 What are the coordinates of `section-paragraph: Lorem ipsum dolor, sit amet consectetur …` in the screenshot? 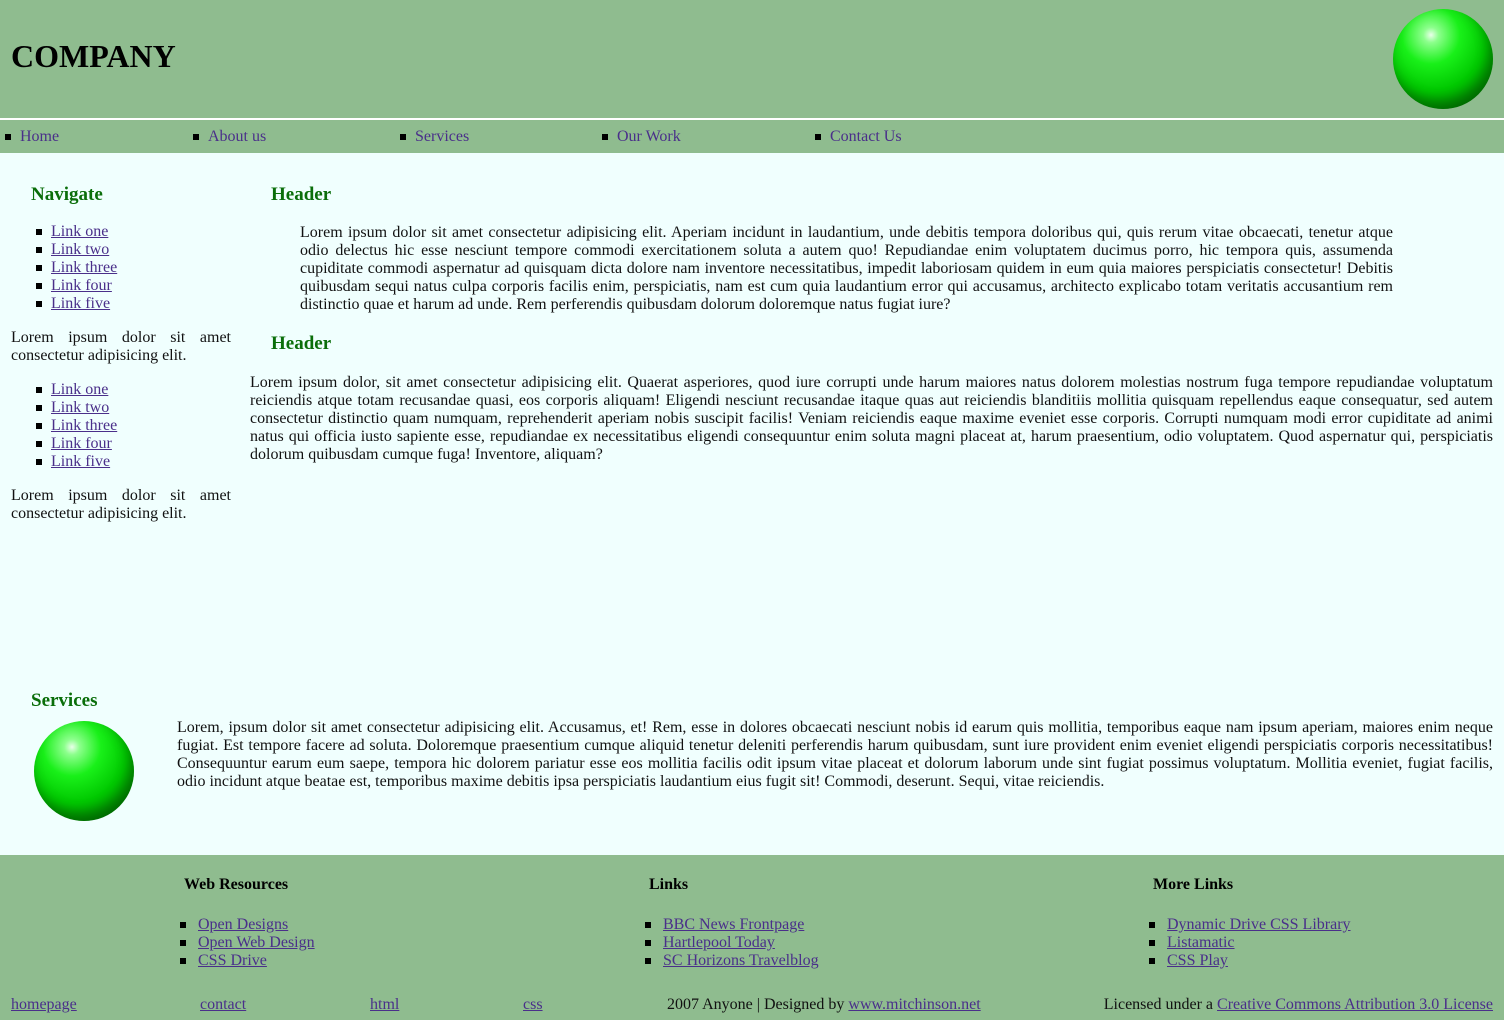 It's located at (871, 418).